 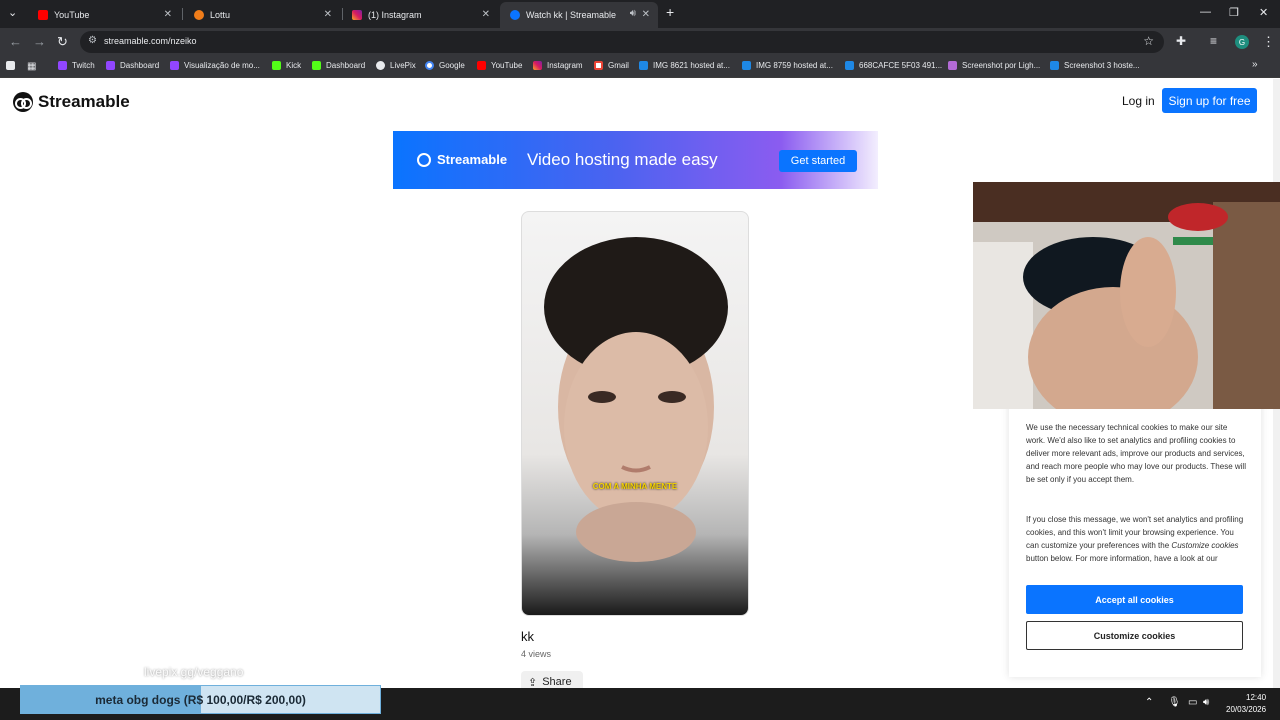 I want to click on streamable-icon, so click(x=515, y=15).